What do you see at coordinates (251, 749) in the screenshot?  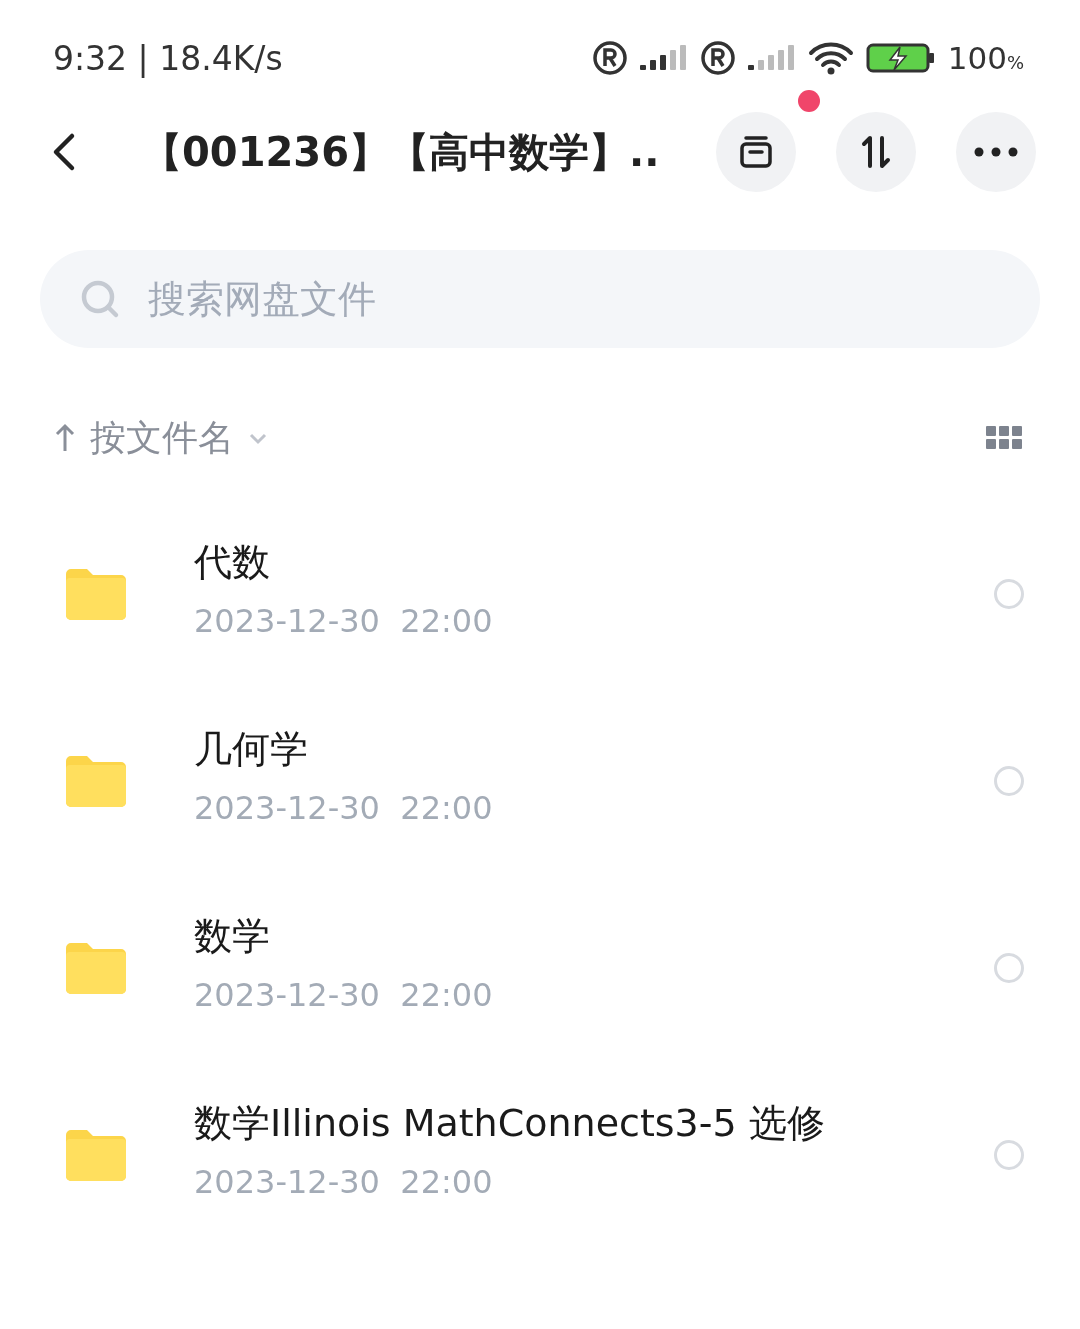 I see `file-name: 几何学` at bounding box center [251, 749].